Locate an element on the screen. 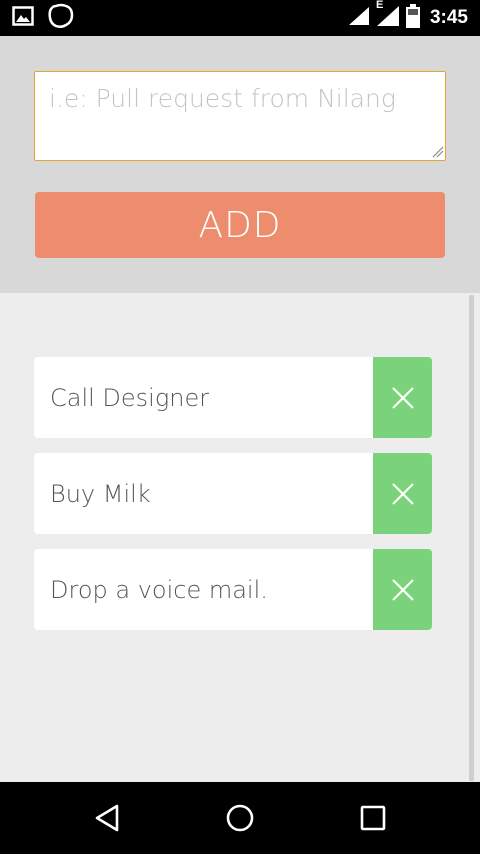 This screenshot has height=854, width=480. home-circle-icon is located at coordinates (240, 818).